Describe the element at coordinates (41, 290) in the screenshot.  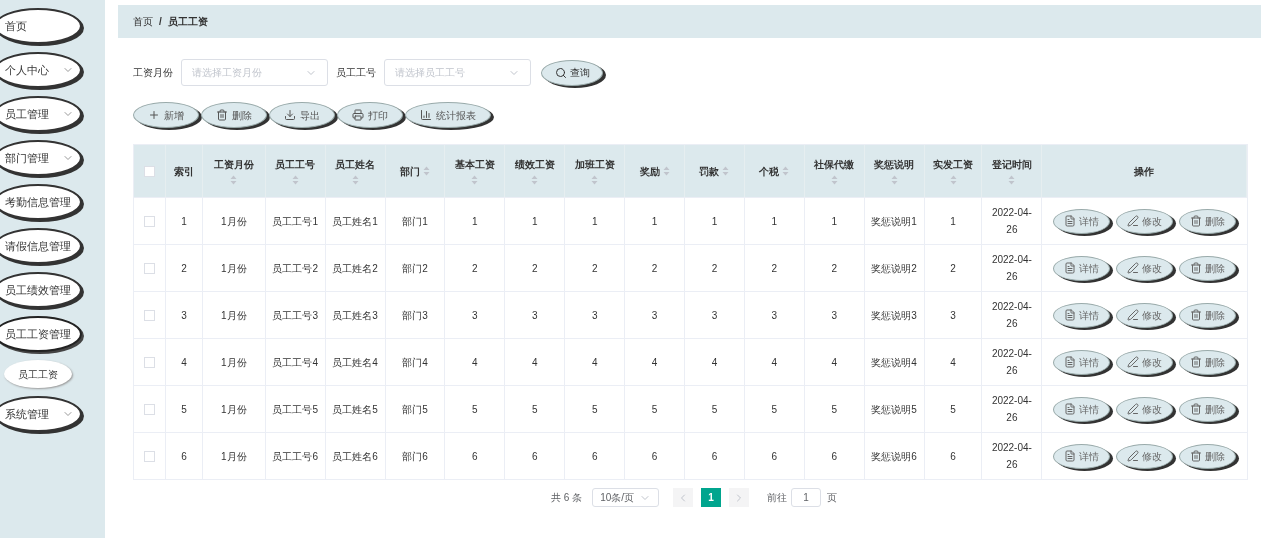
I see `menu-item: 员工绩效管理` at that location.